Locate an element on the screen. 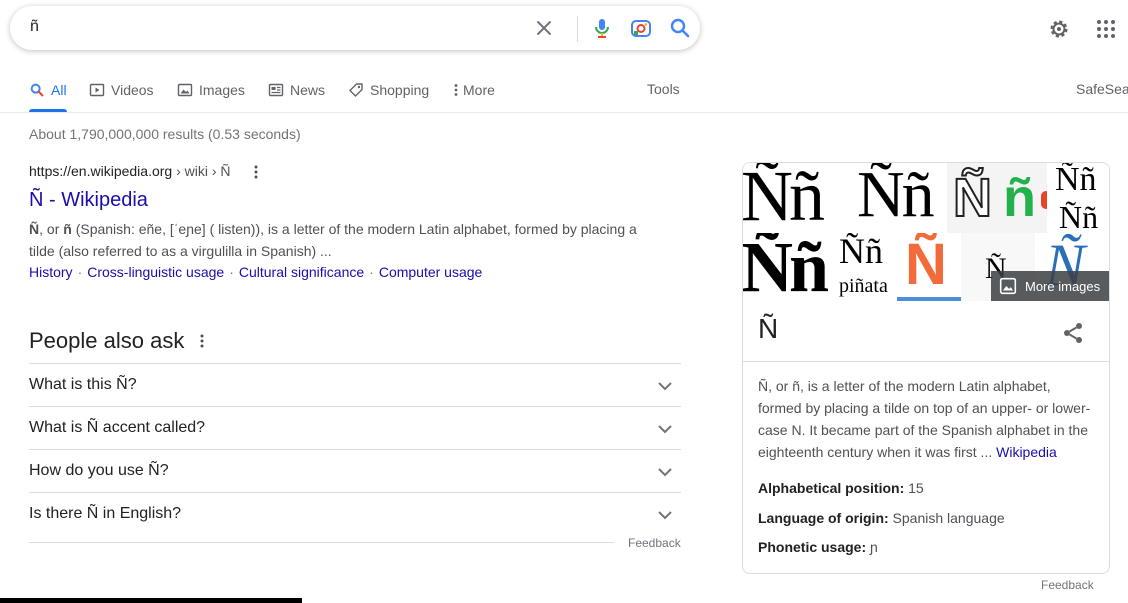 The height and width of the screenshot is (603, 1128). tab-label: Images is located at coordinates (222, 90).